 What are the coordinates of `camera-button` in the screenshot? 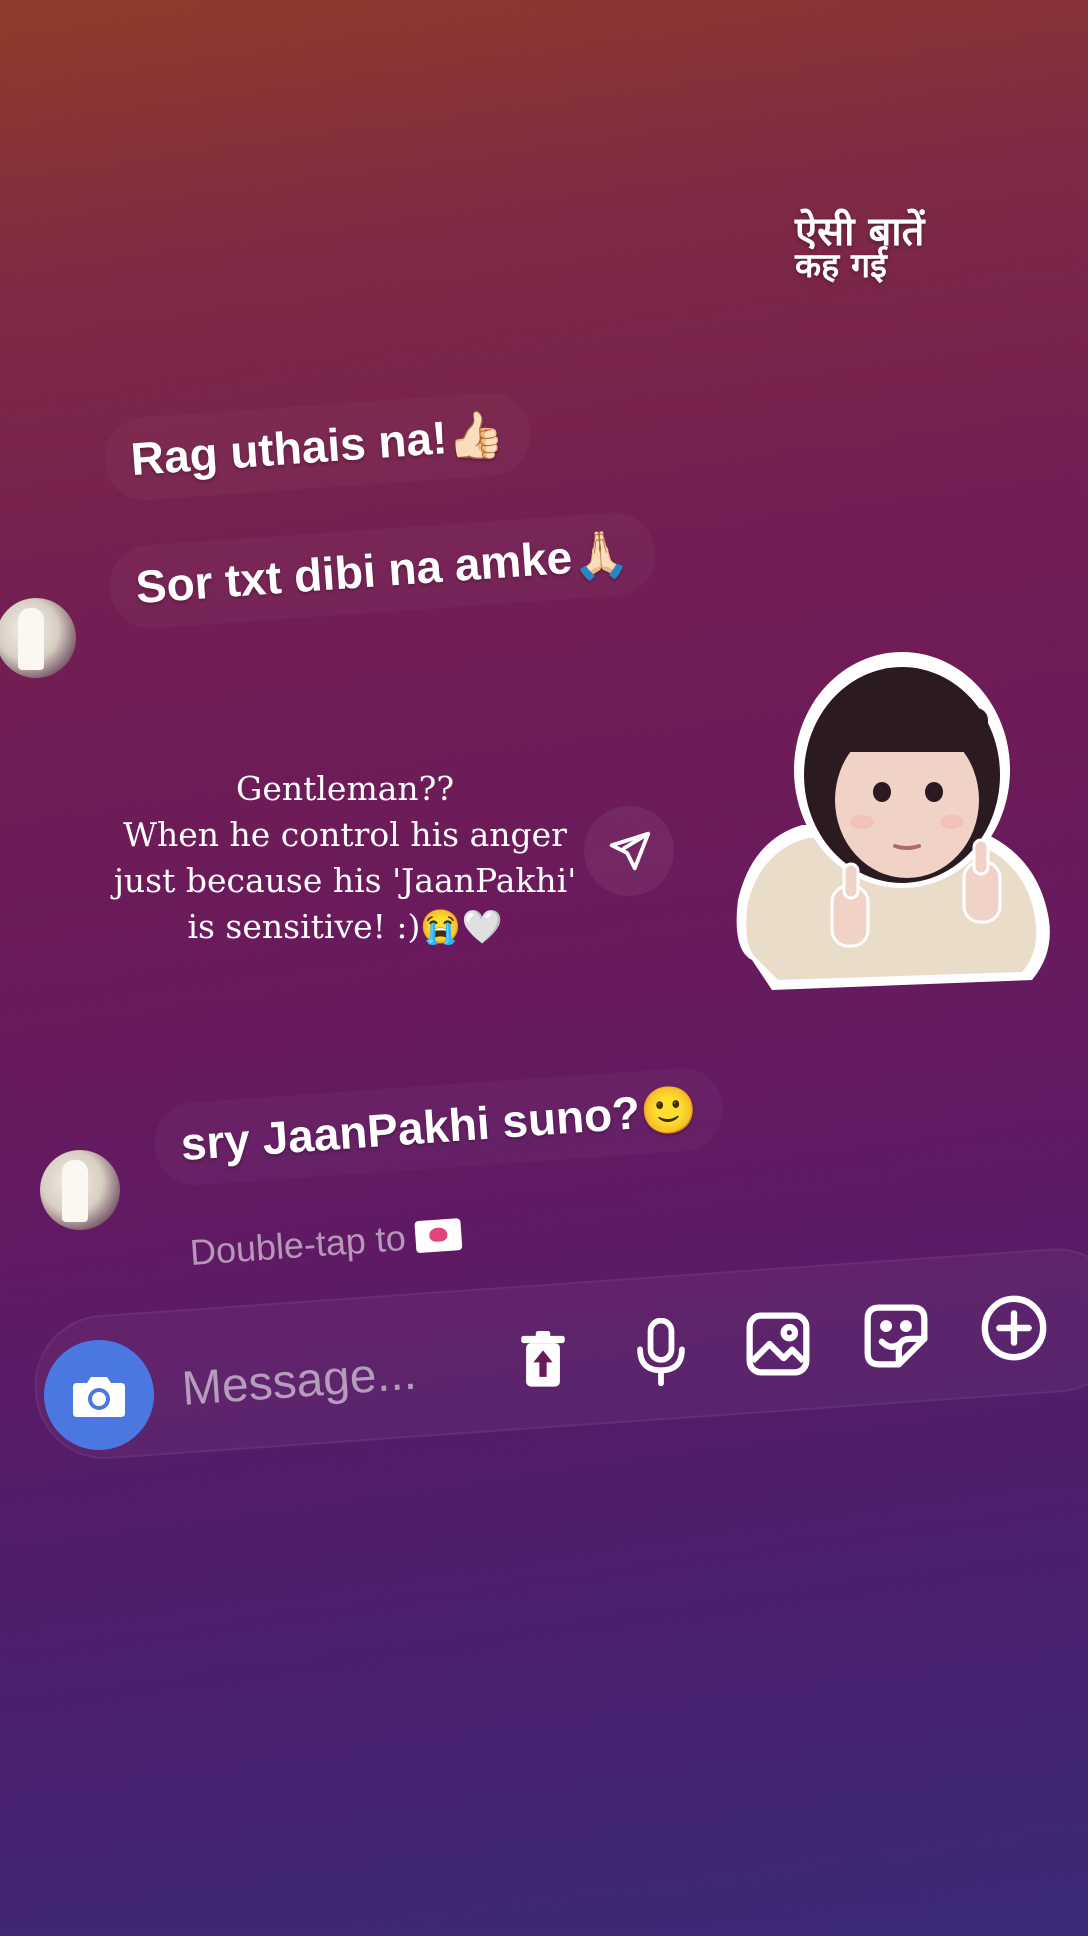 It's located at (99, 1395).